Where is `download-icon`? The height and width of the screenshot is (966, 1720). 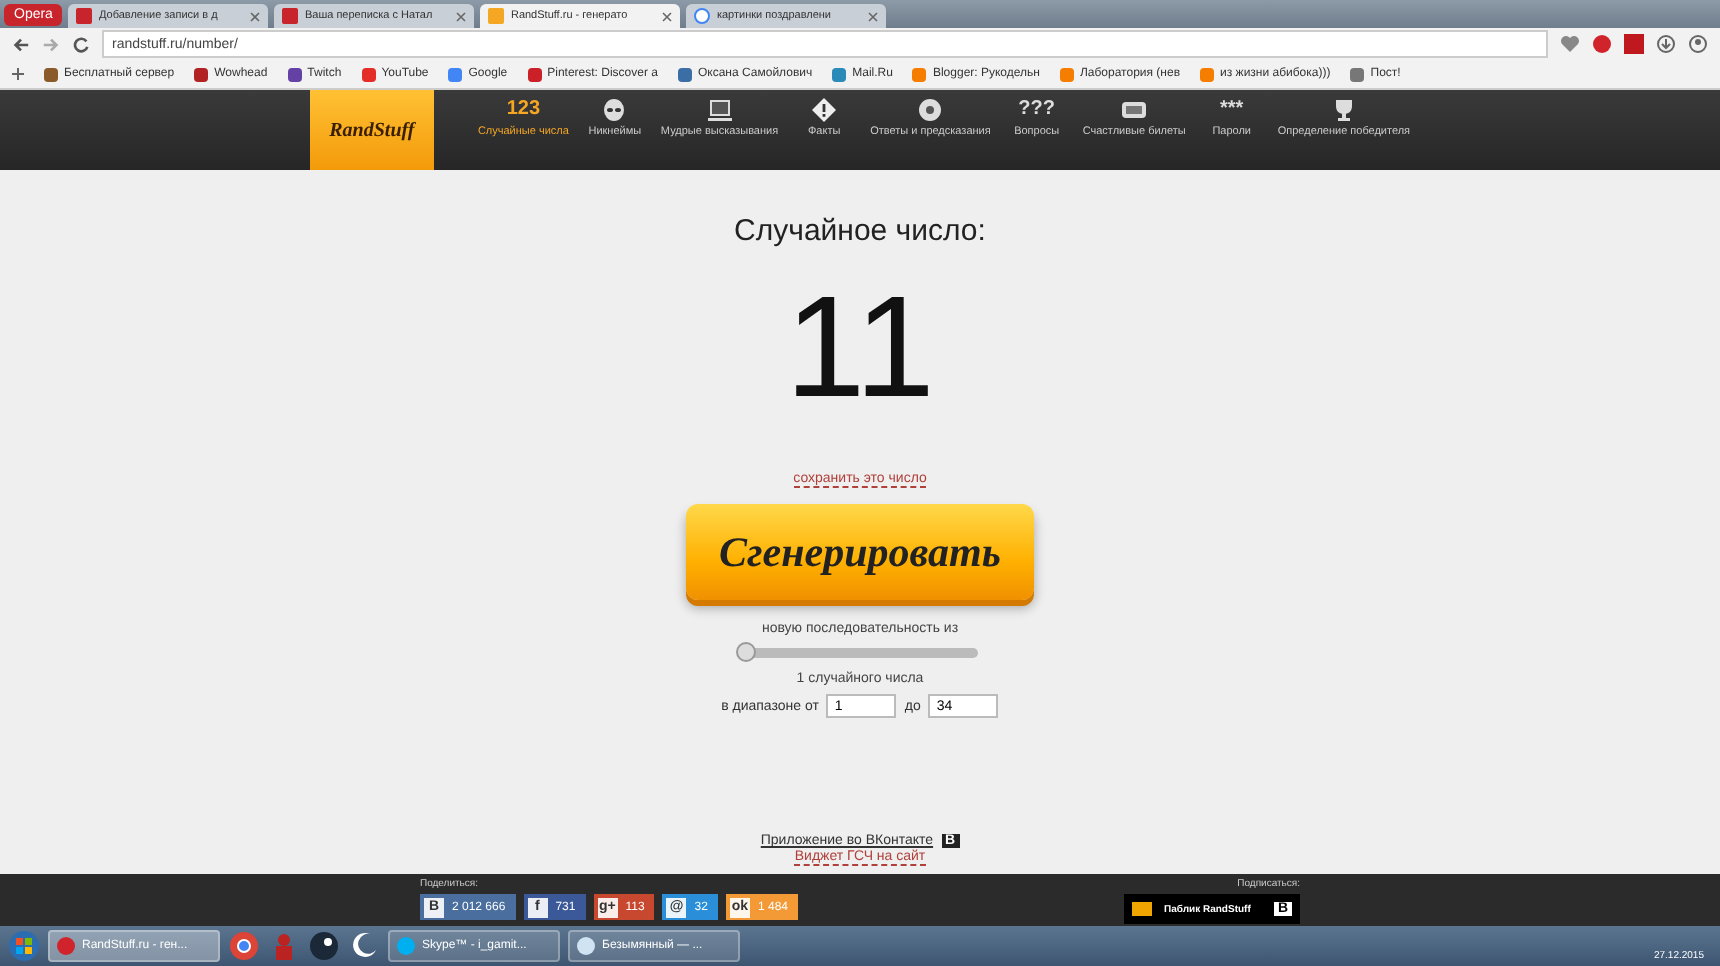 download-icon is located at coordinates (1666, 44).